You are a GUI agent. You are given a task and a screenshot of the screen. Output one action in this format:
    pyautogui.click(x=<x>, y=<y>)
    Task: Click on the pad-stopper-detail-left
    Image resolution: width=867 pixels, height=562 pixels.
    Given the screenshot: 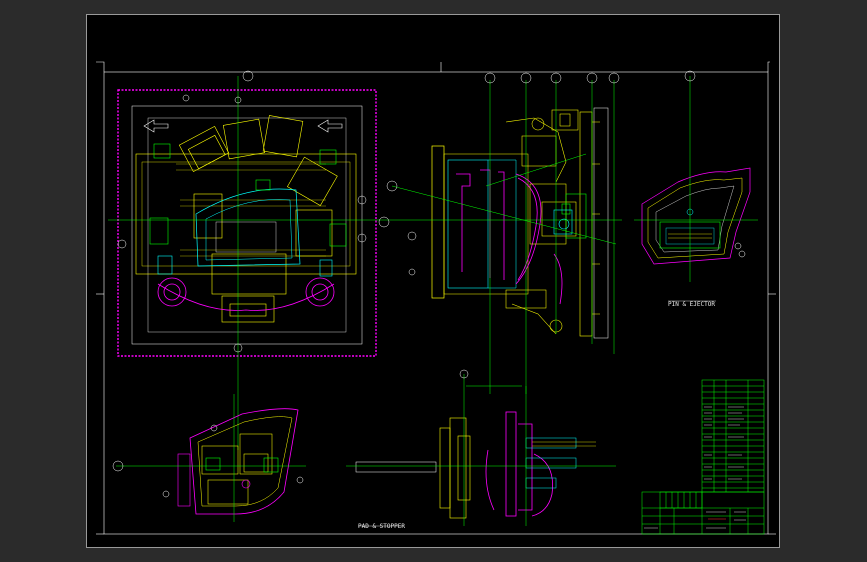 What is the action you would take?
    pyautogui.click(x=238, y=461)
    